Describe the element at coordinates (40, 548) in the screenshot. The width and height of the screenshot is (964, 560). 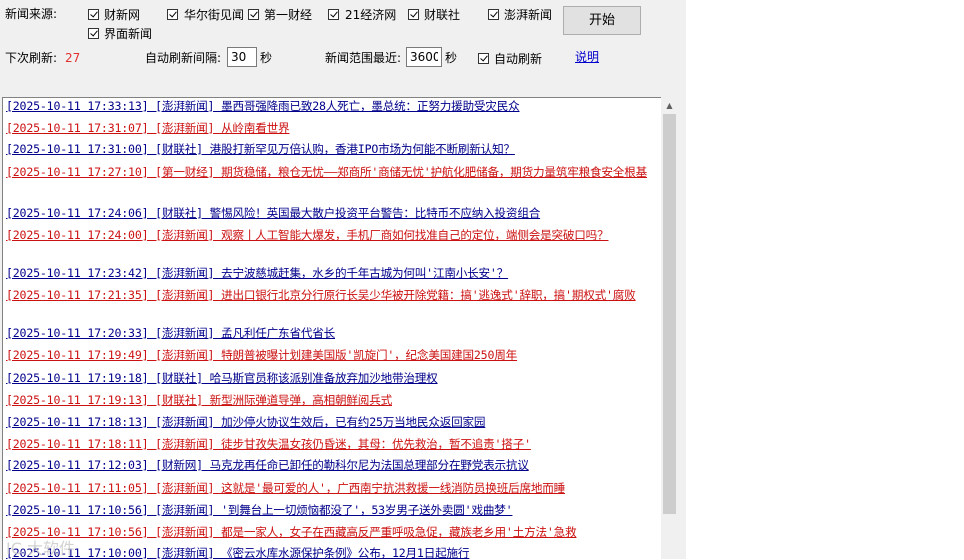
I see `watermark-logo: IC 大软件` at that location.